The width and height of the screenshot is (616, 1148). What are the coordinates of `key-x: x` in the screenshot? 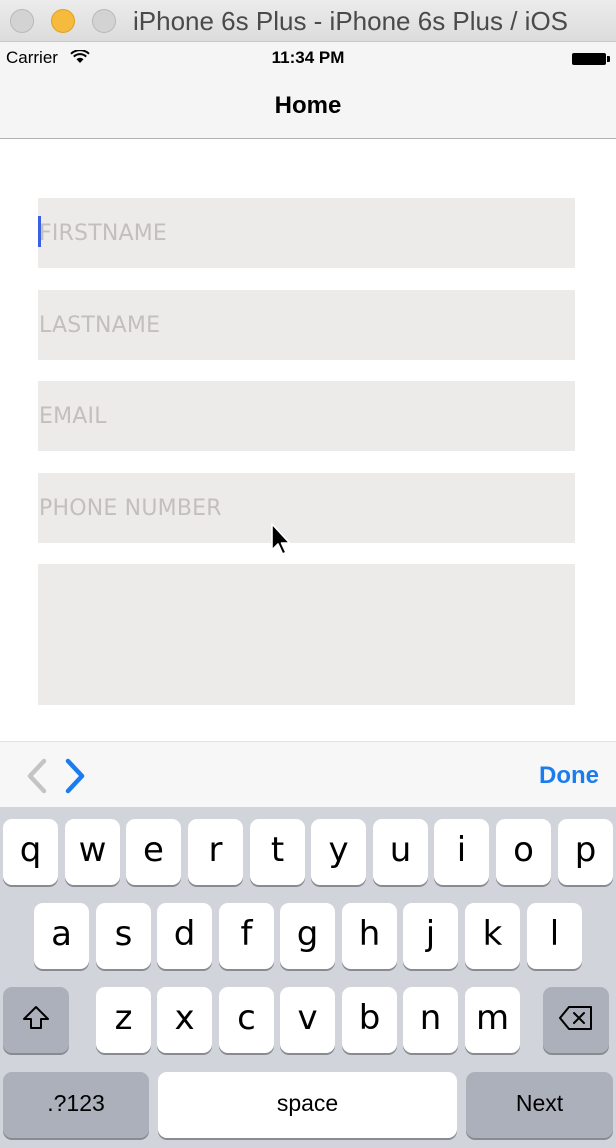 It's located at (184, 1020).